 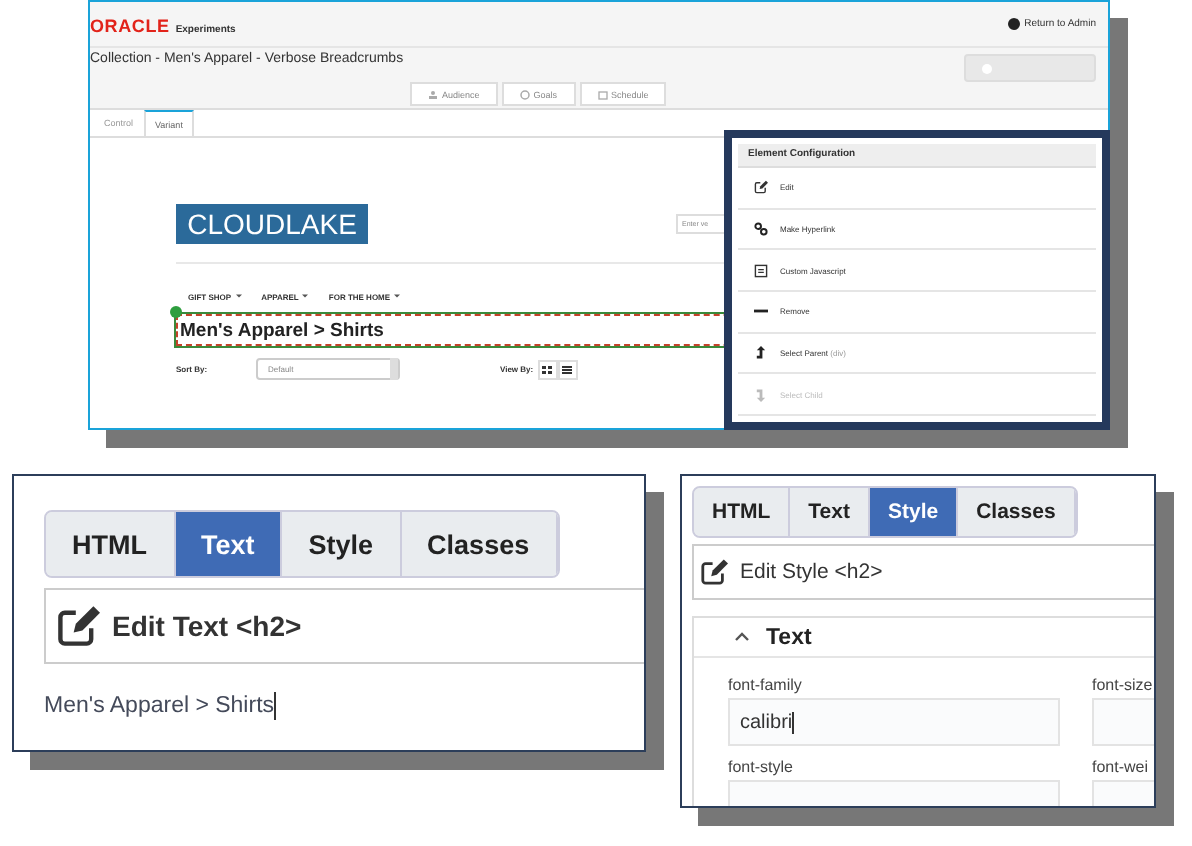 I want to click on tab: Text, so click(x=229, y=544).